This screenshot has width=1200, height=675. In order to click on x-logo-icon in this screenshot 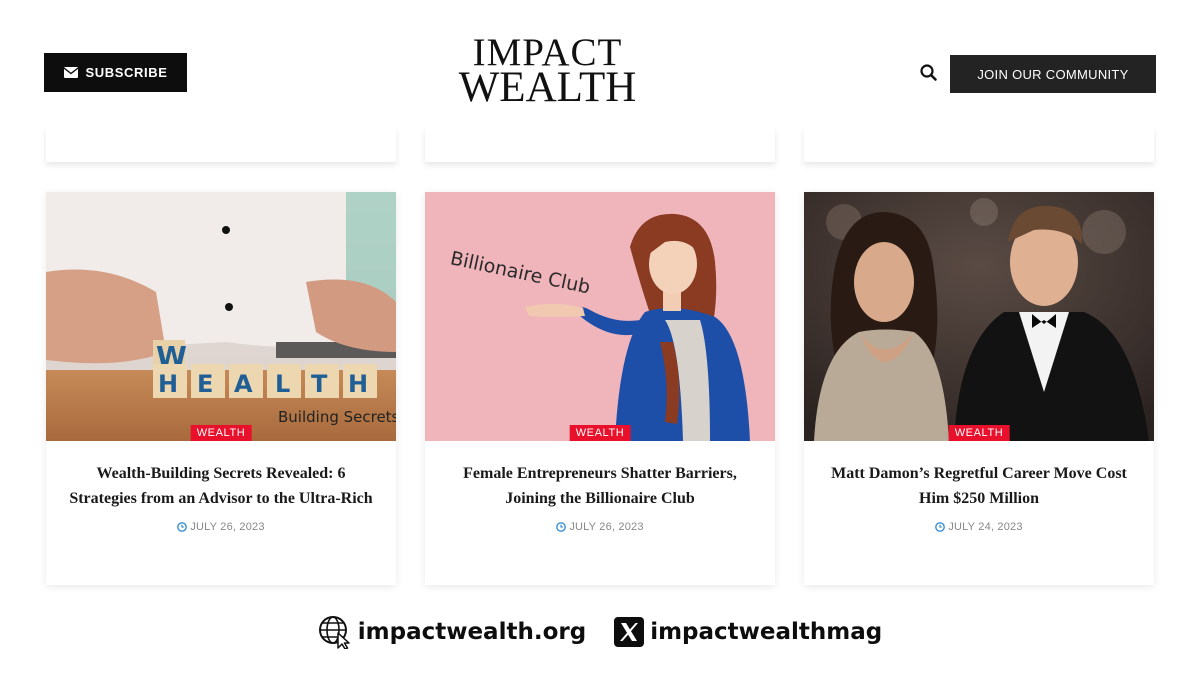, I will do `click(629, 632)`.